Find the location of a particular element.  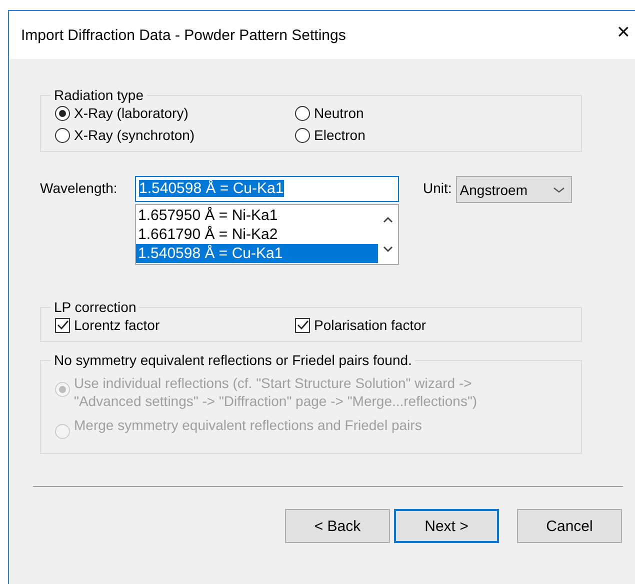

unit-label: Unit: is located at coordinates (437, 188).